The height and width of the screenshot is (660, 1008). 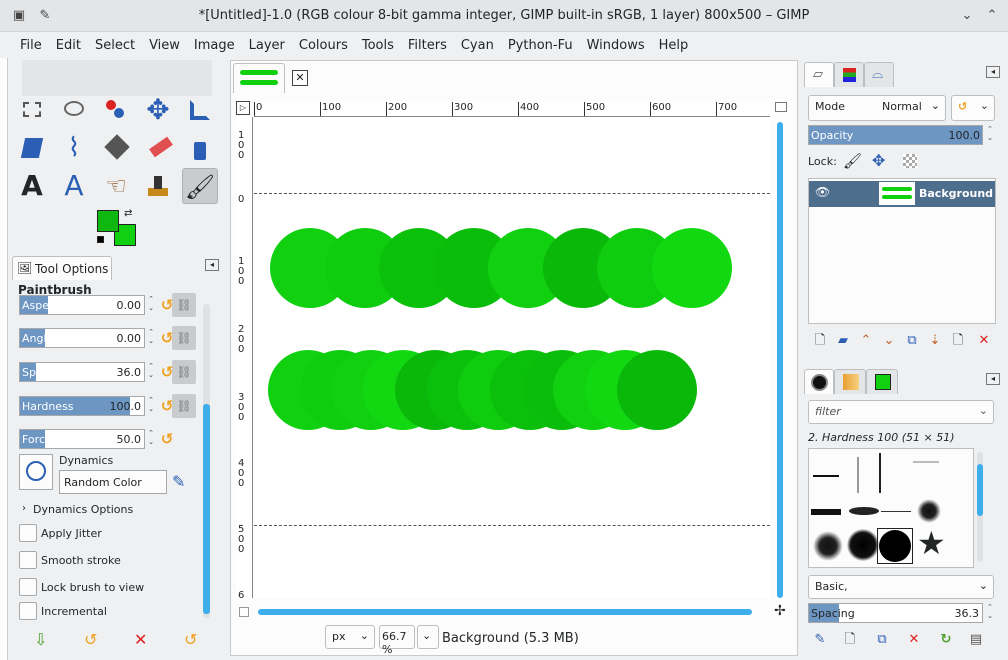 I want to click on menu-filters: Filters, so click(x=427, y=45).